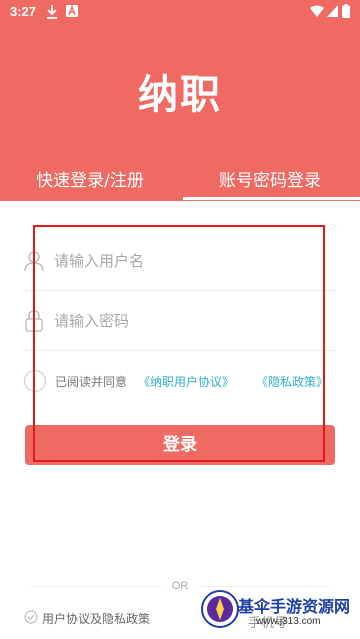 This screenshot has width=360, height=639. I want to click on watermark: 基伞手游资源网 www.j313.com, so click(280, 614).